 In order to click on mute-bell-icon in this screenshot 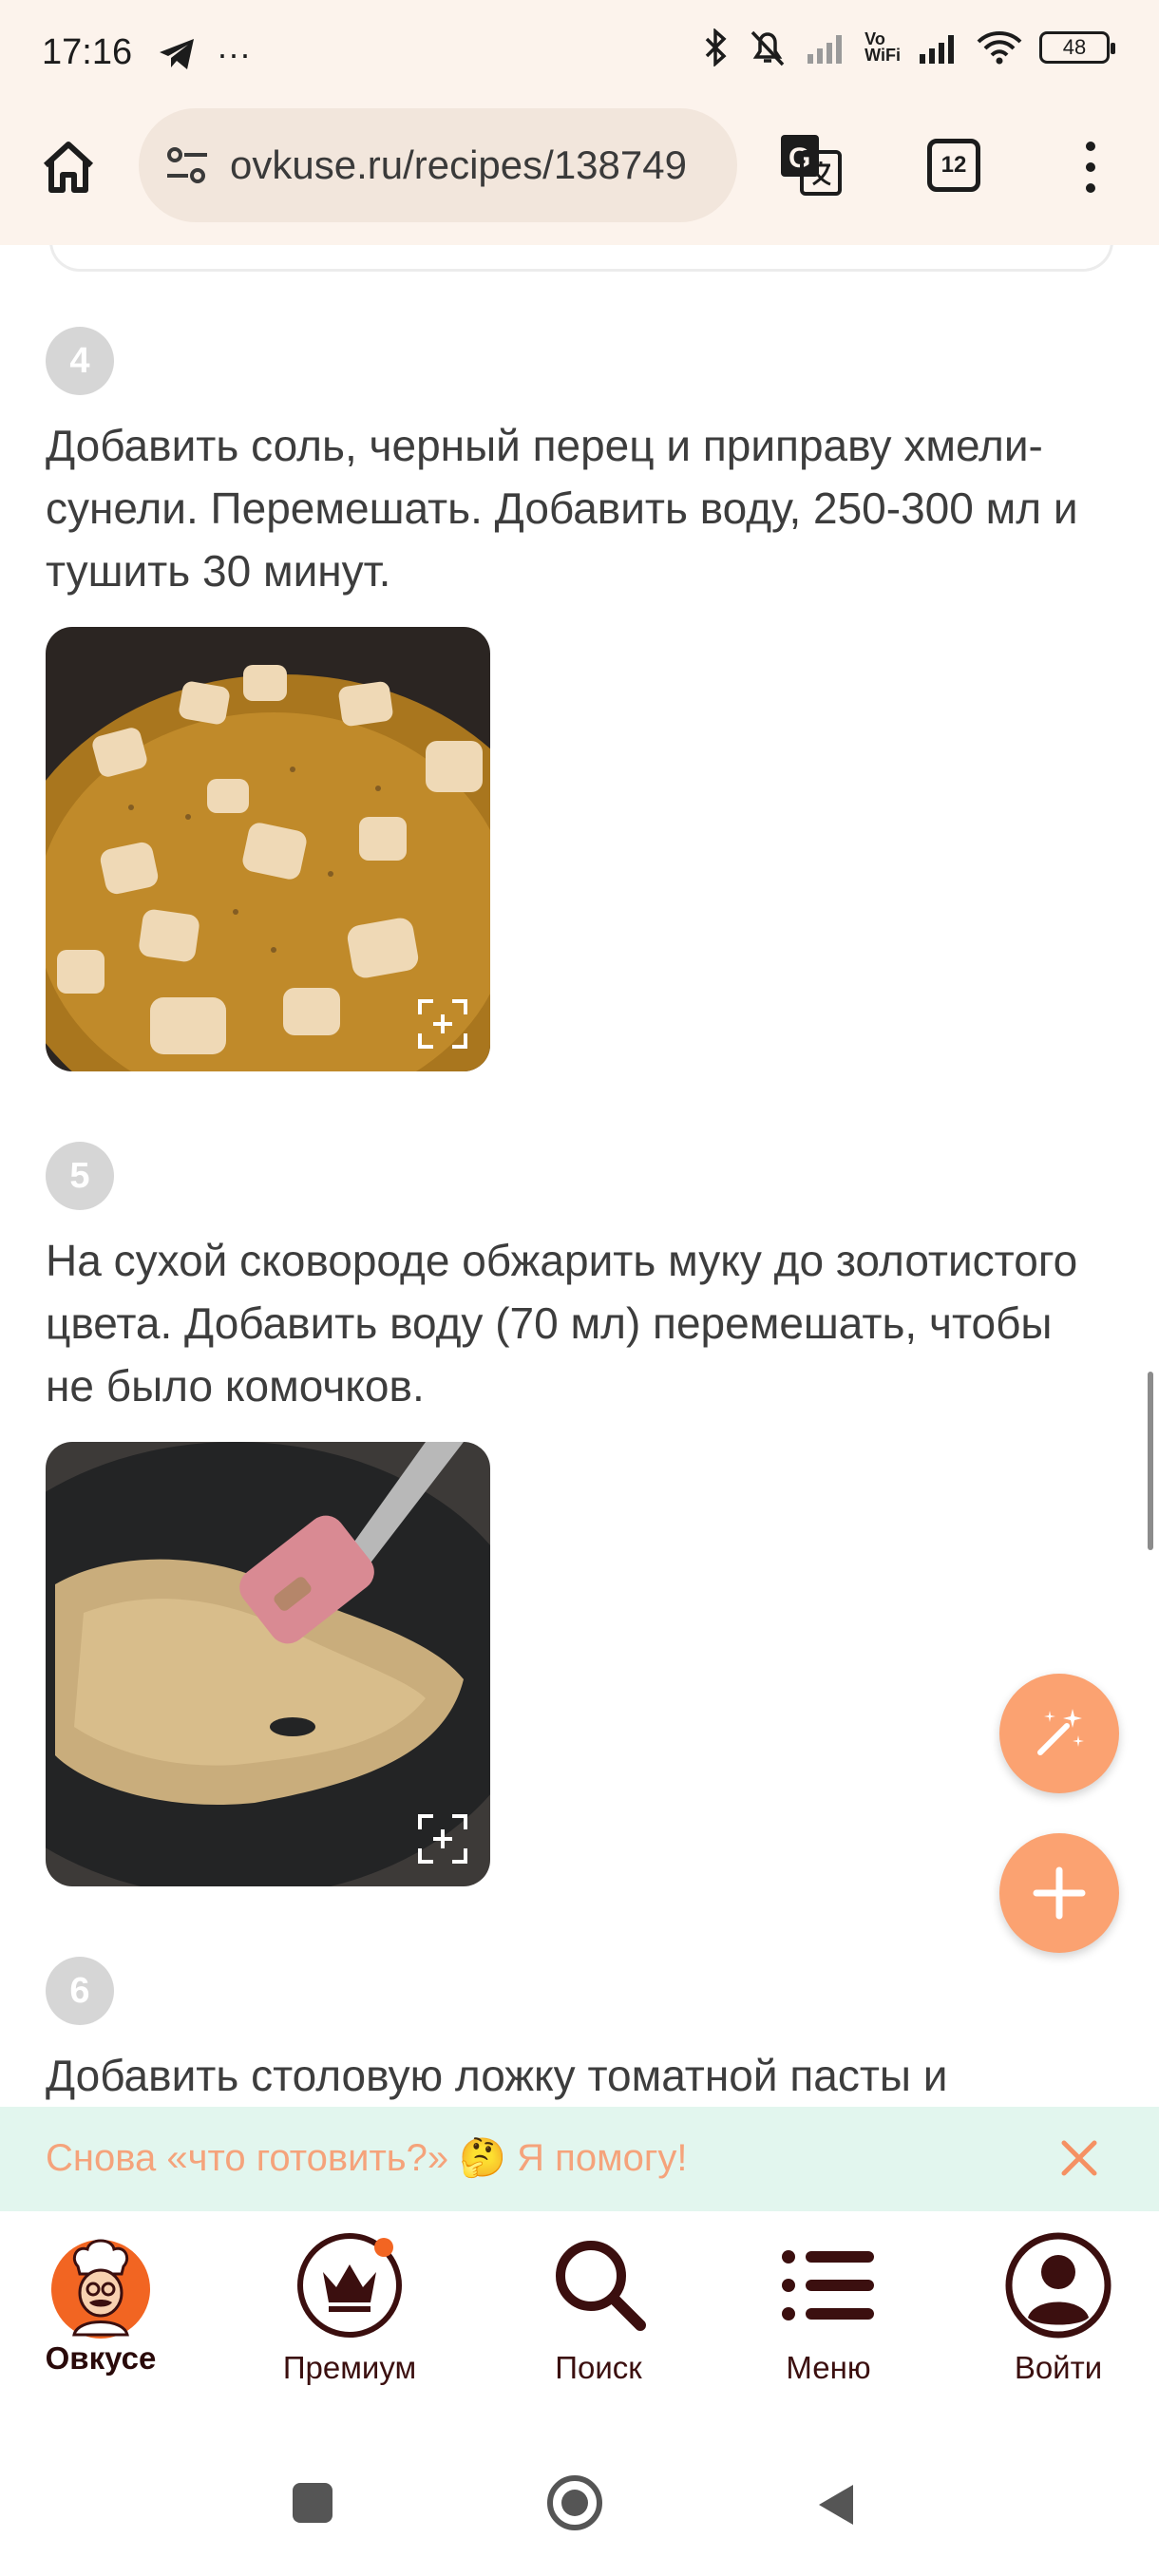, I will do `click(767, 48)`.